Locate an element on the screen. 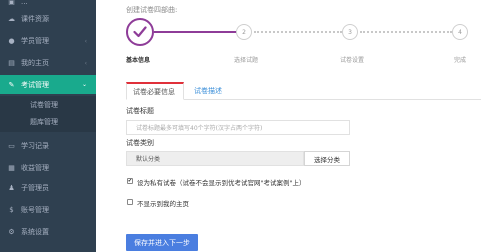 The image size is (481, 252). sidebar-submenu: 试卷管理 题库管理 is located at coordinates (48, 114).